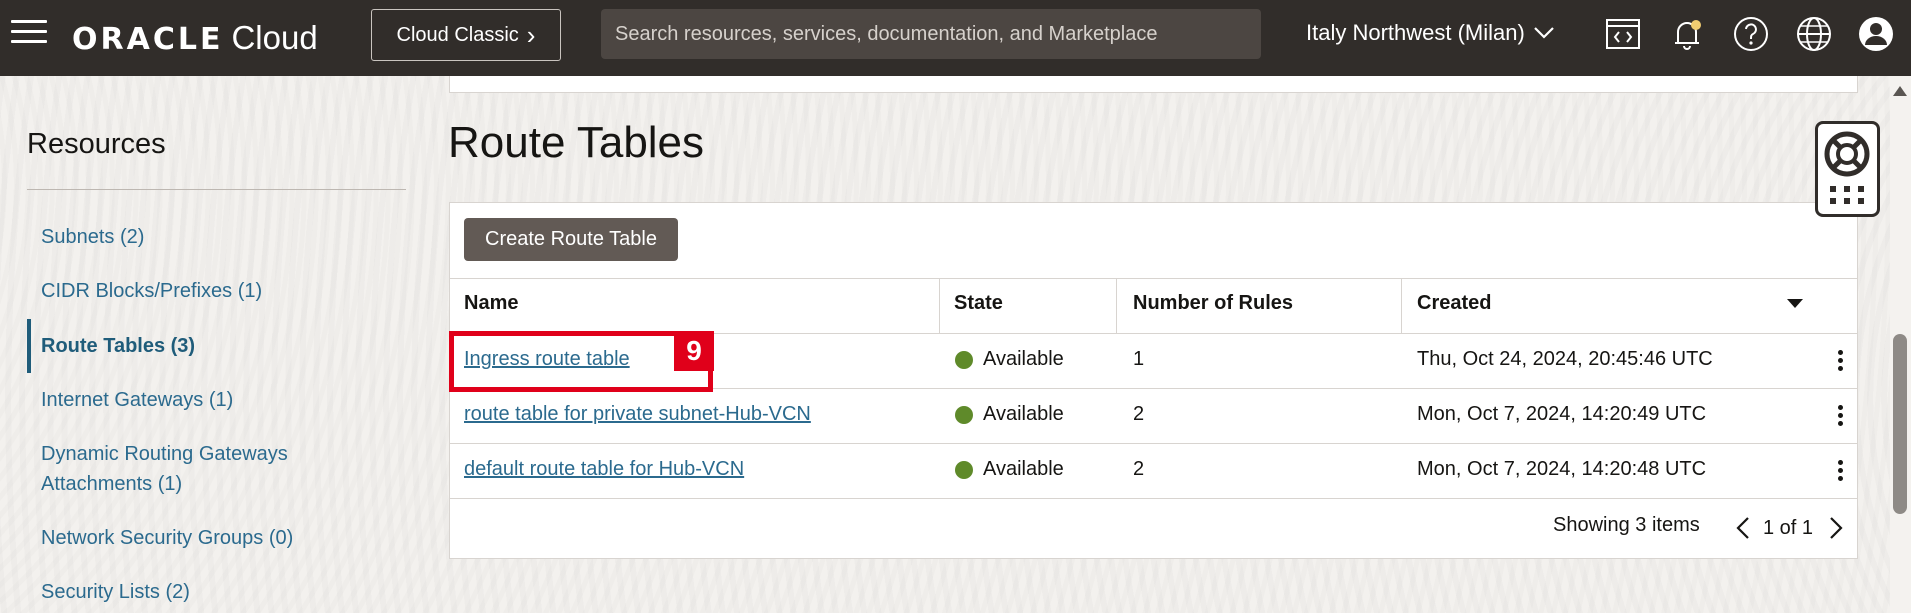 This screenshot has height=613, width=1911. I want to click on item-count-text: Showing 3 items, so click(1626, 525).